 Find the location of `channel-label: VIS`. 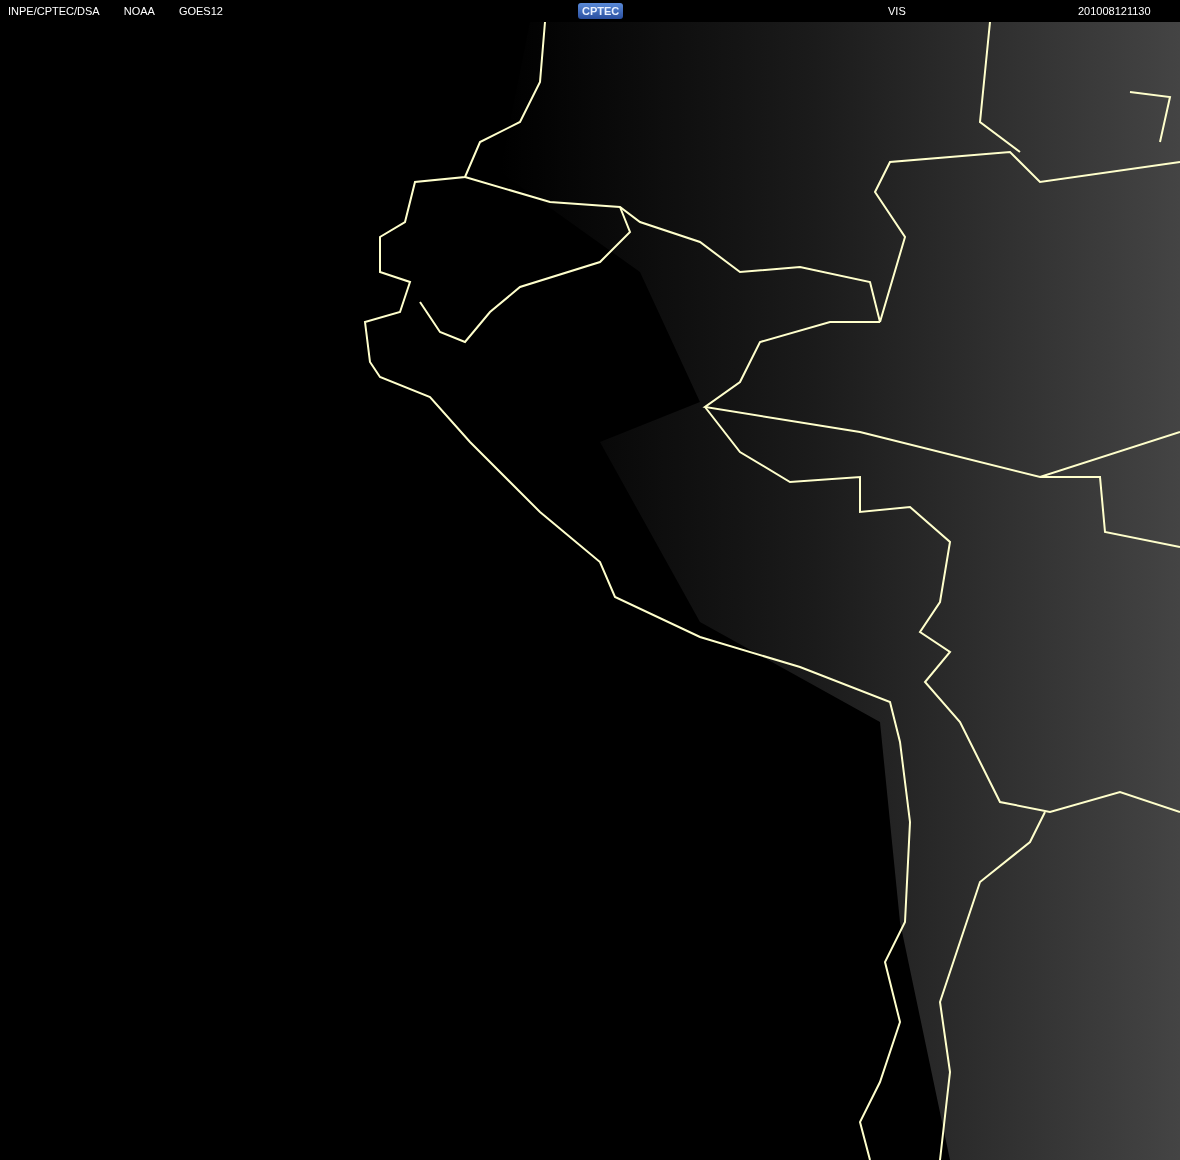

channel-label: VIS is located at coordinates (897, 11).